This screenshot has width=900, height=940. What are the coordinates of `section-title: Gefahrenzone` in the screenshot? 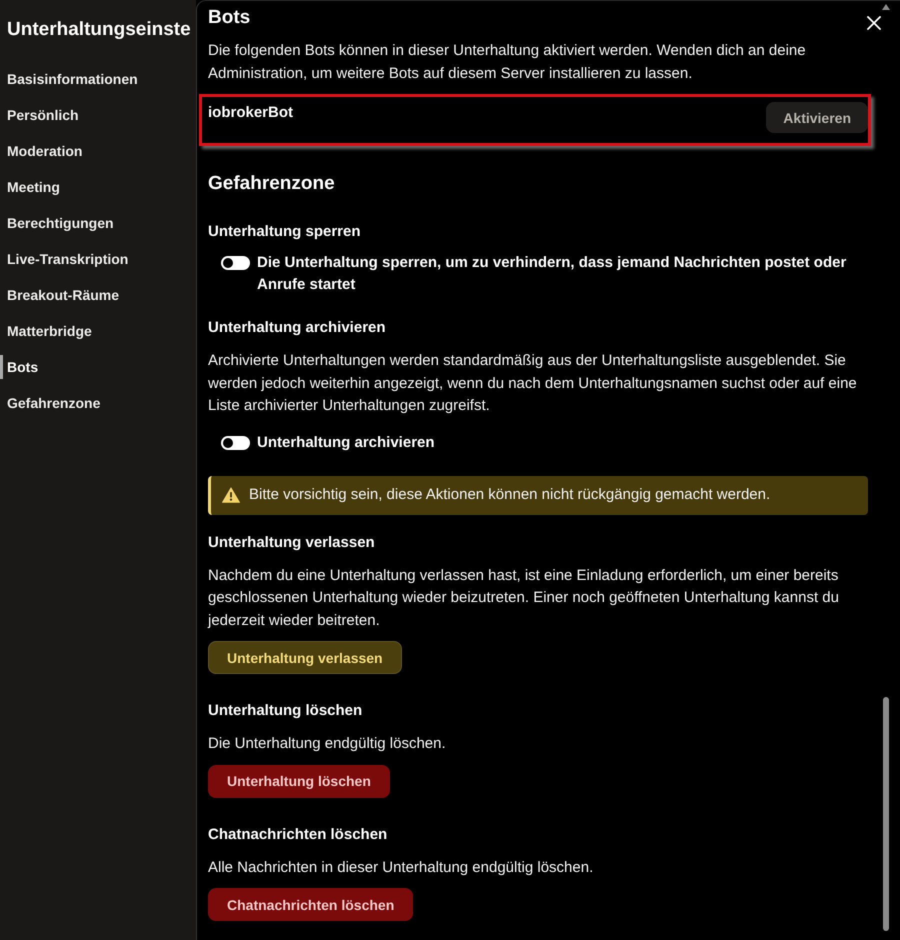 It's located at (272, 184).